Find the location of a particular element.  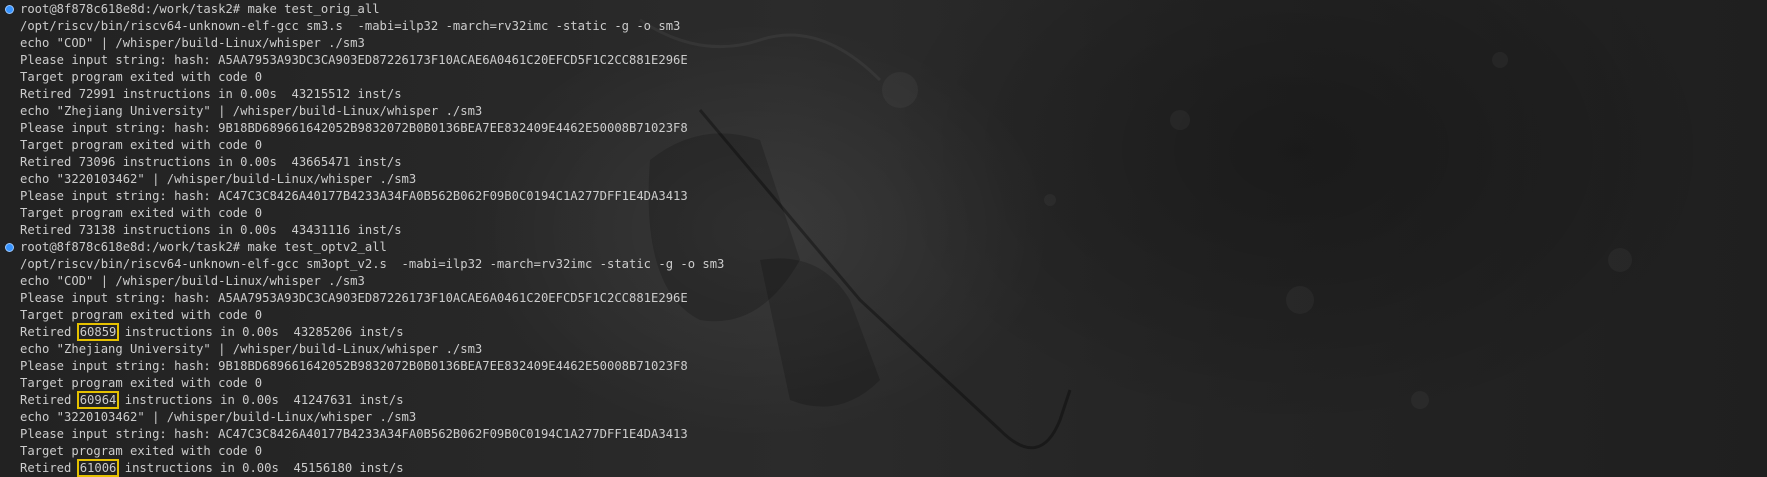

highlighted-instruction-count: 60859 is located at coordinates (98, 332).